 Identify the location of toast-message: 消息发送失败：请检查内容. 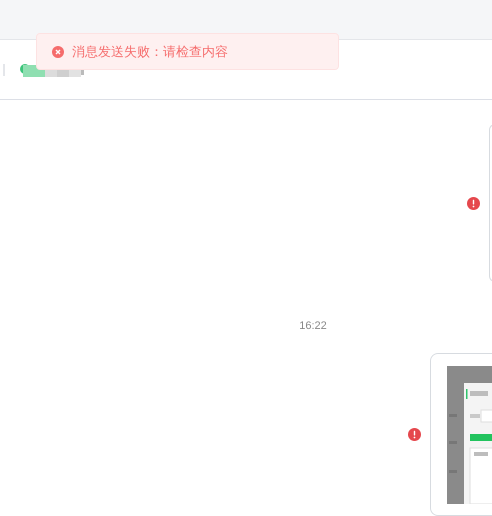
(150, 51).